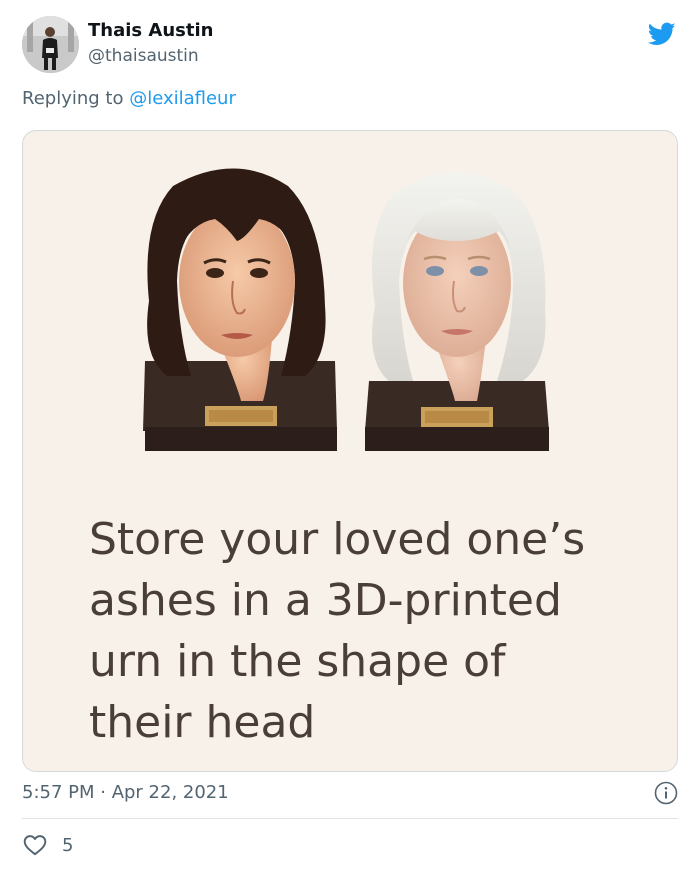 The image size is (700, 873). Describe the element at coordinates (150, 30) in the screenshot. I see `author-name: Thais Austin` at that location.